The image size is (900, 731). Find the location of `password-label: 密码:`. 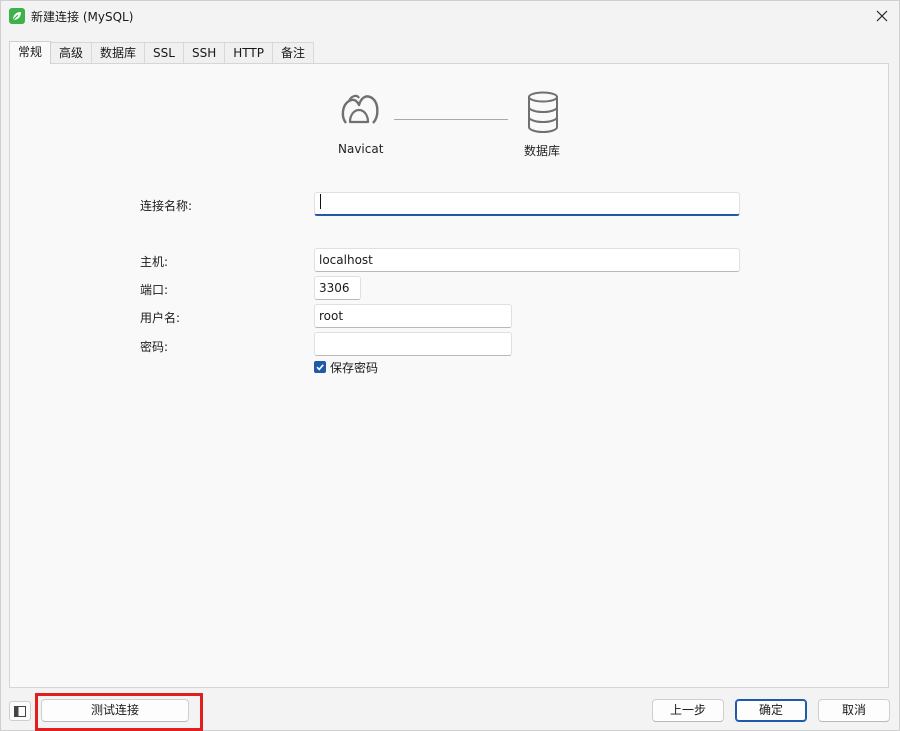

password-label: 密码: is located at coordinates (154, 347).